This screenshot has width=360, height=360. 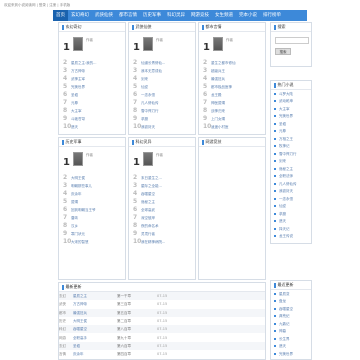 I want to click on list-item: 斗罗大陆, so click(x=291, y=94).